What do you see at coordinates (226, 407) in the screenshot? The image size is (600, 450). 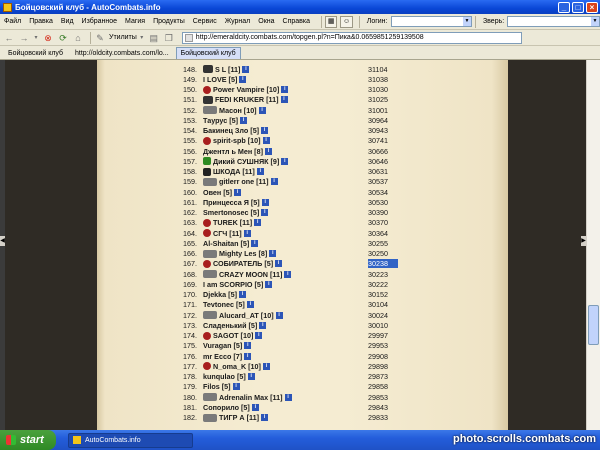 I see `player-nick: Сопорило [5]` at bounding box center [226, 407].